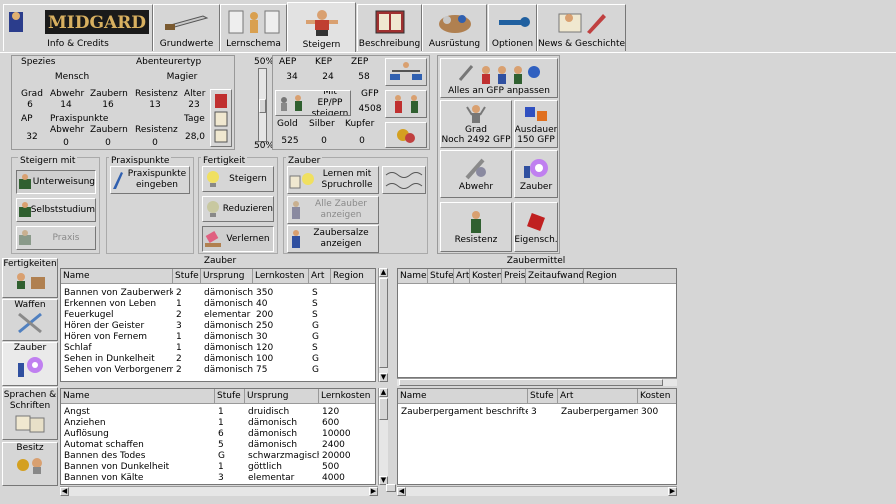  What do you see at coordinates (476, 227) in the screenshot?
I see `resistenz-button: Resistenz` at bounding box center [476, 227].